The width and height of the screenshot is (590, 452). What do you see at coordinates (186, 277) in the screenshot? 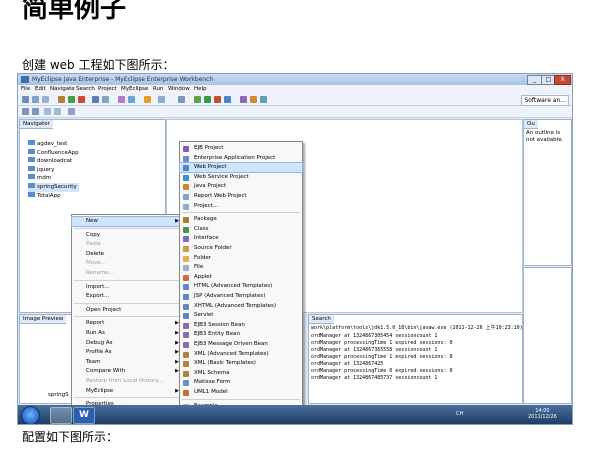
I see `new-submenu-item-icon` at bounding box center [186, 277].